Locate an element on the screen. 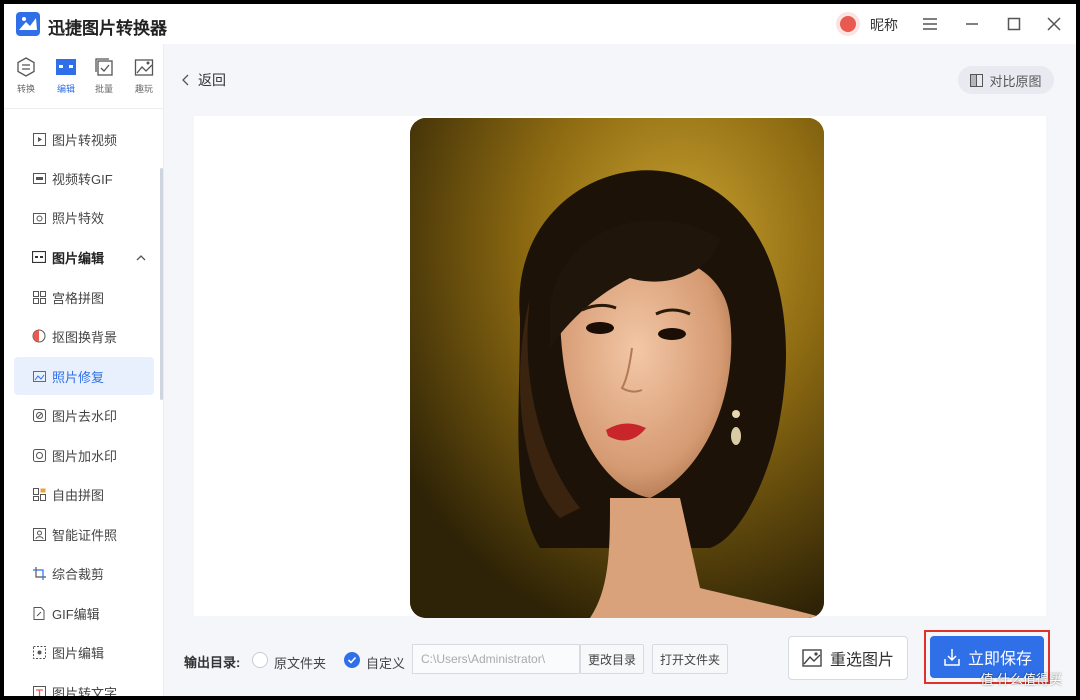  tab-edit: 编辑 is located at coordinates (66, 78).